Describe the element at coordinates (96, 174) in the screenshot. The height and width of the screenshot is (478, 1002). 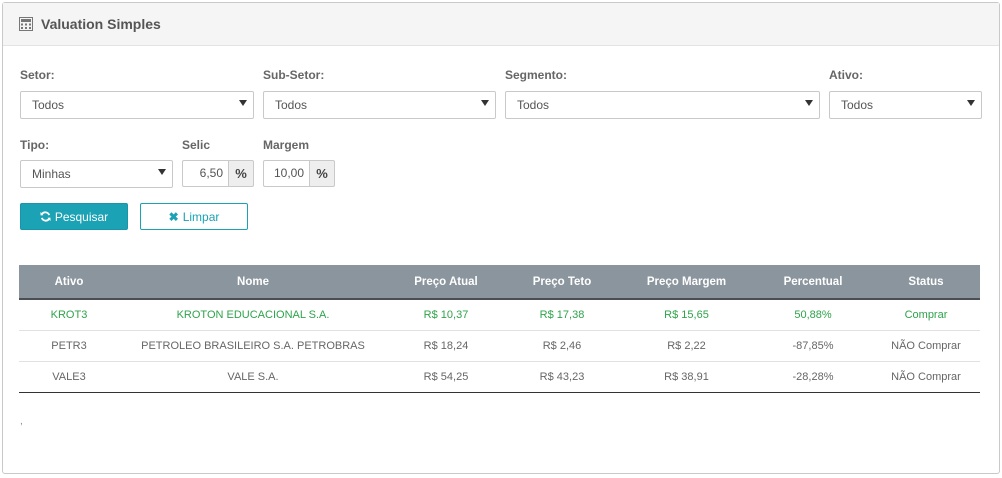
I see `tipo-select: Minhas` at that location.